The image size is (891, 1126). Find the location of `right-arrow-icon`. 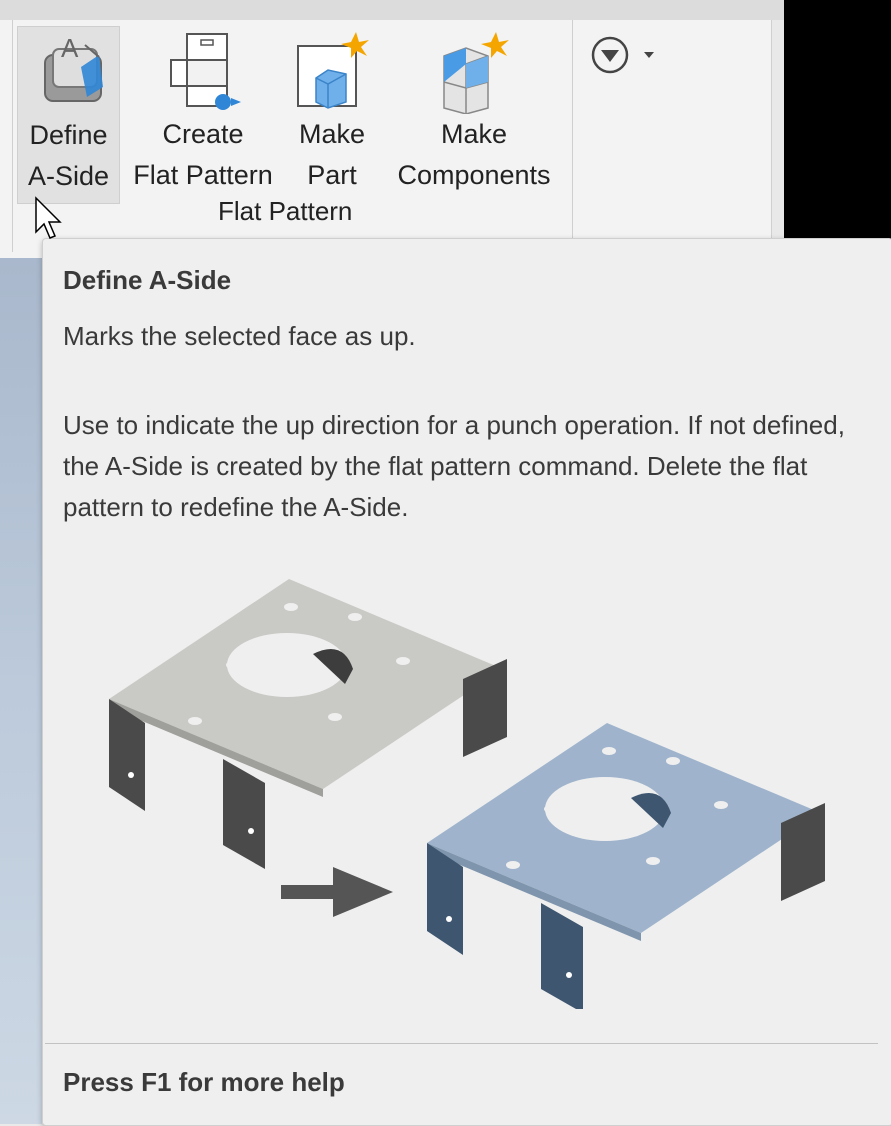

right-arrow-icon is located at coordinates (337, 892).